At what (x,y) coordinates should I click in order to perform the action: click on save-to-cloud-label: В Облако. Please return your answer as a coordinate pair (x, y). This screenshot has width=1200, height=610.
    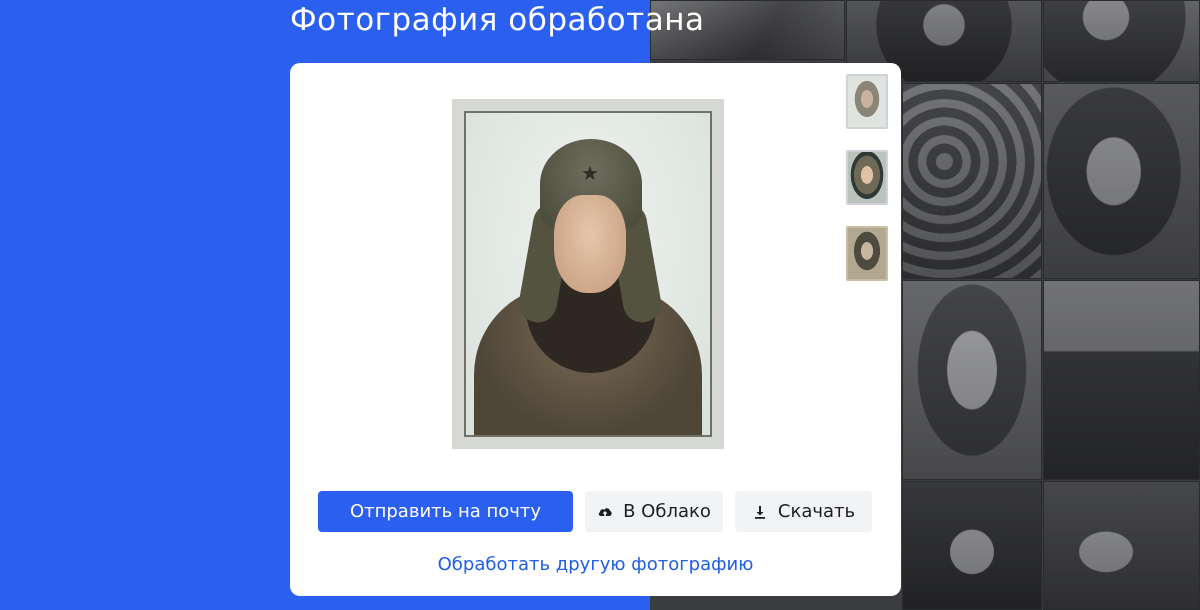
    Looking at the image, I should click on (667, 511).